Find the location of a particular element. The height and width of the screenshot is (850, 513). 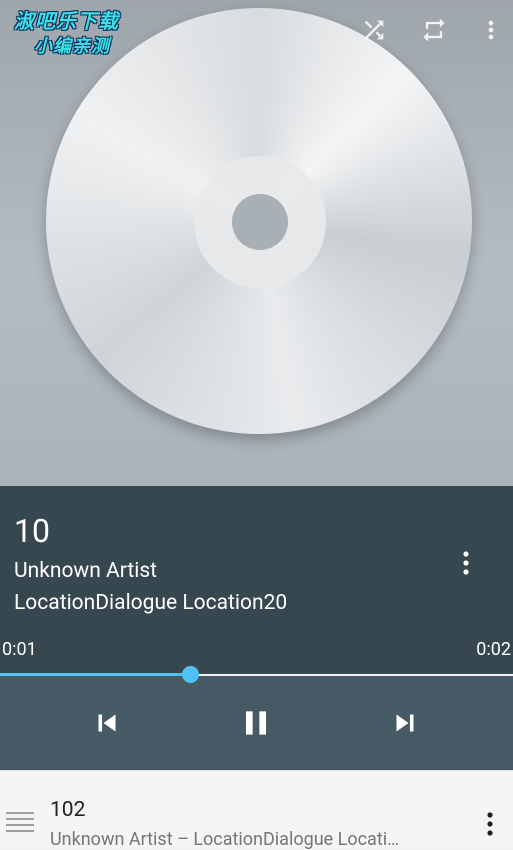

player-toolbar is located at coordinates (435, 30).